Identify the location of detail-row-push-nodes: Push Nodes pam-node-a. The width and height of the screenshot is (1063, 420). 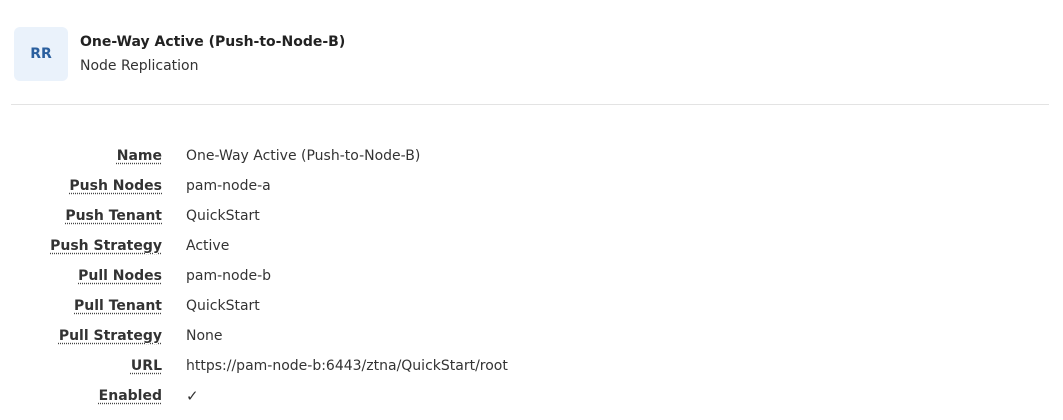
(254, 186).